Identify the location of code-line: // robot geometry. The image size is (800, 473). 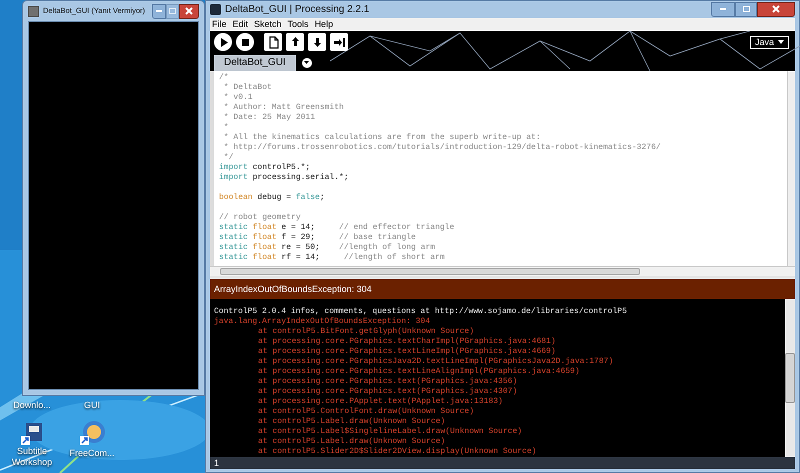
(260, 217).